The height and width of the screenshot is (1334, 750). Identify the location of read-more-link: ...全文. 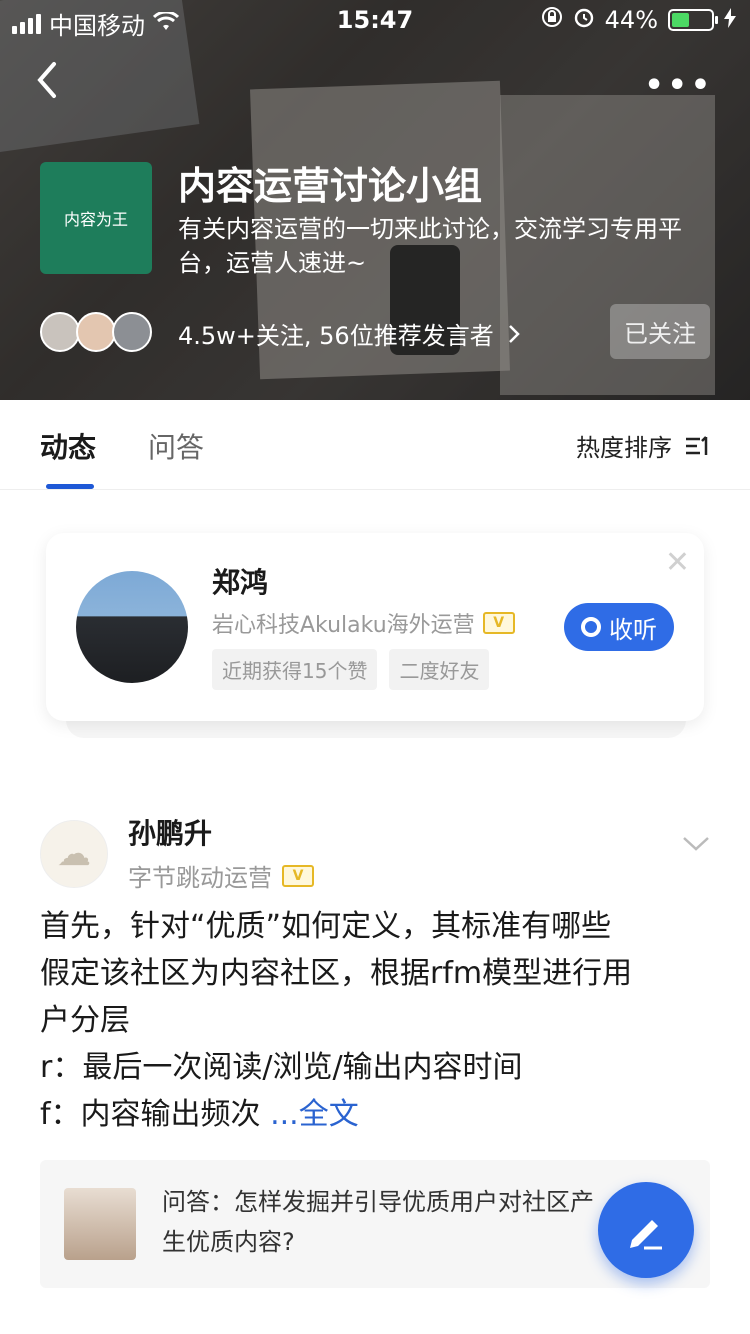
(314, 1114).